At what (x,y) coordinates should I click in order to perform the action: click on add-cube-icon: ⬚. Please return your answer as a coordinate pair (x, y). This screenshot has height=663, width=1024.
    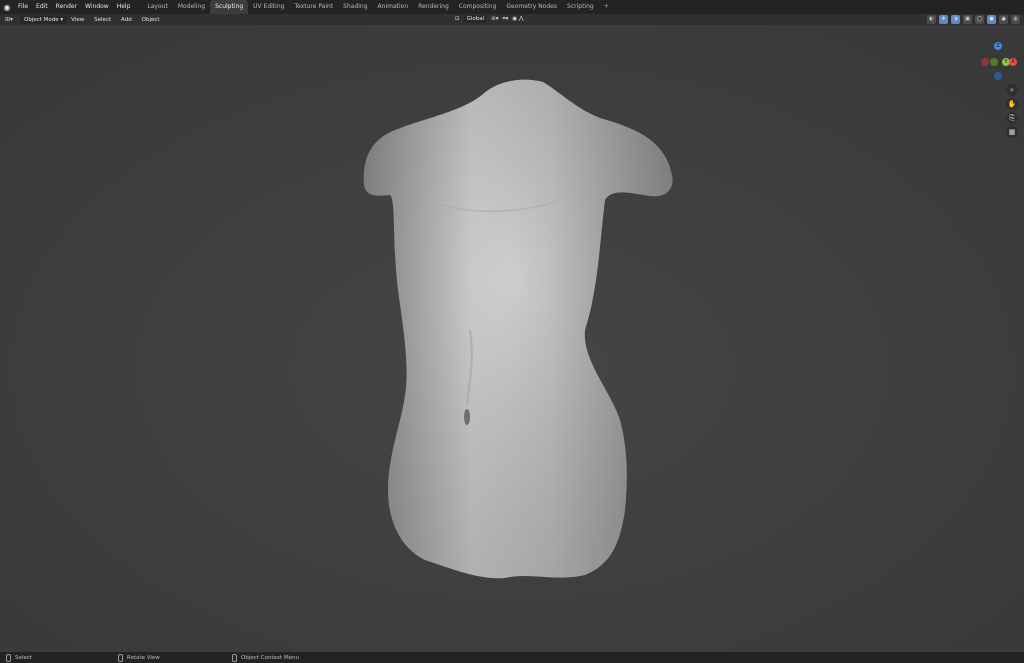
    Looking at the image, I should click on (11, 185).